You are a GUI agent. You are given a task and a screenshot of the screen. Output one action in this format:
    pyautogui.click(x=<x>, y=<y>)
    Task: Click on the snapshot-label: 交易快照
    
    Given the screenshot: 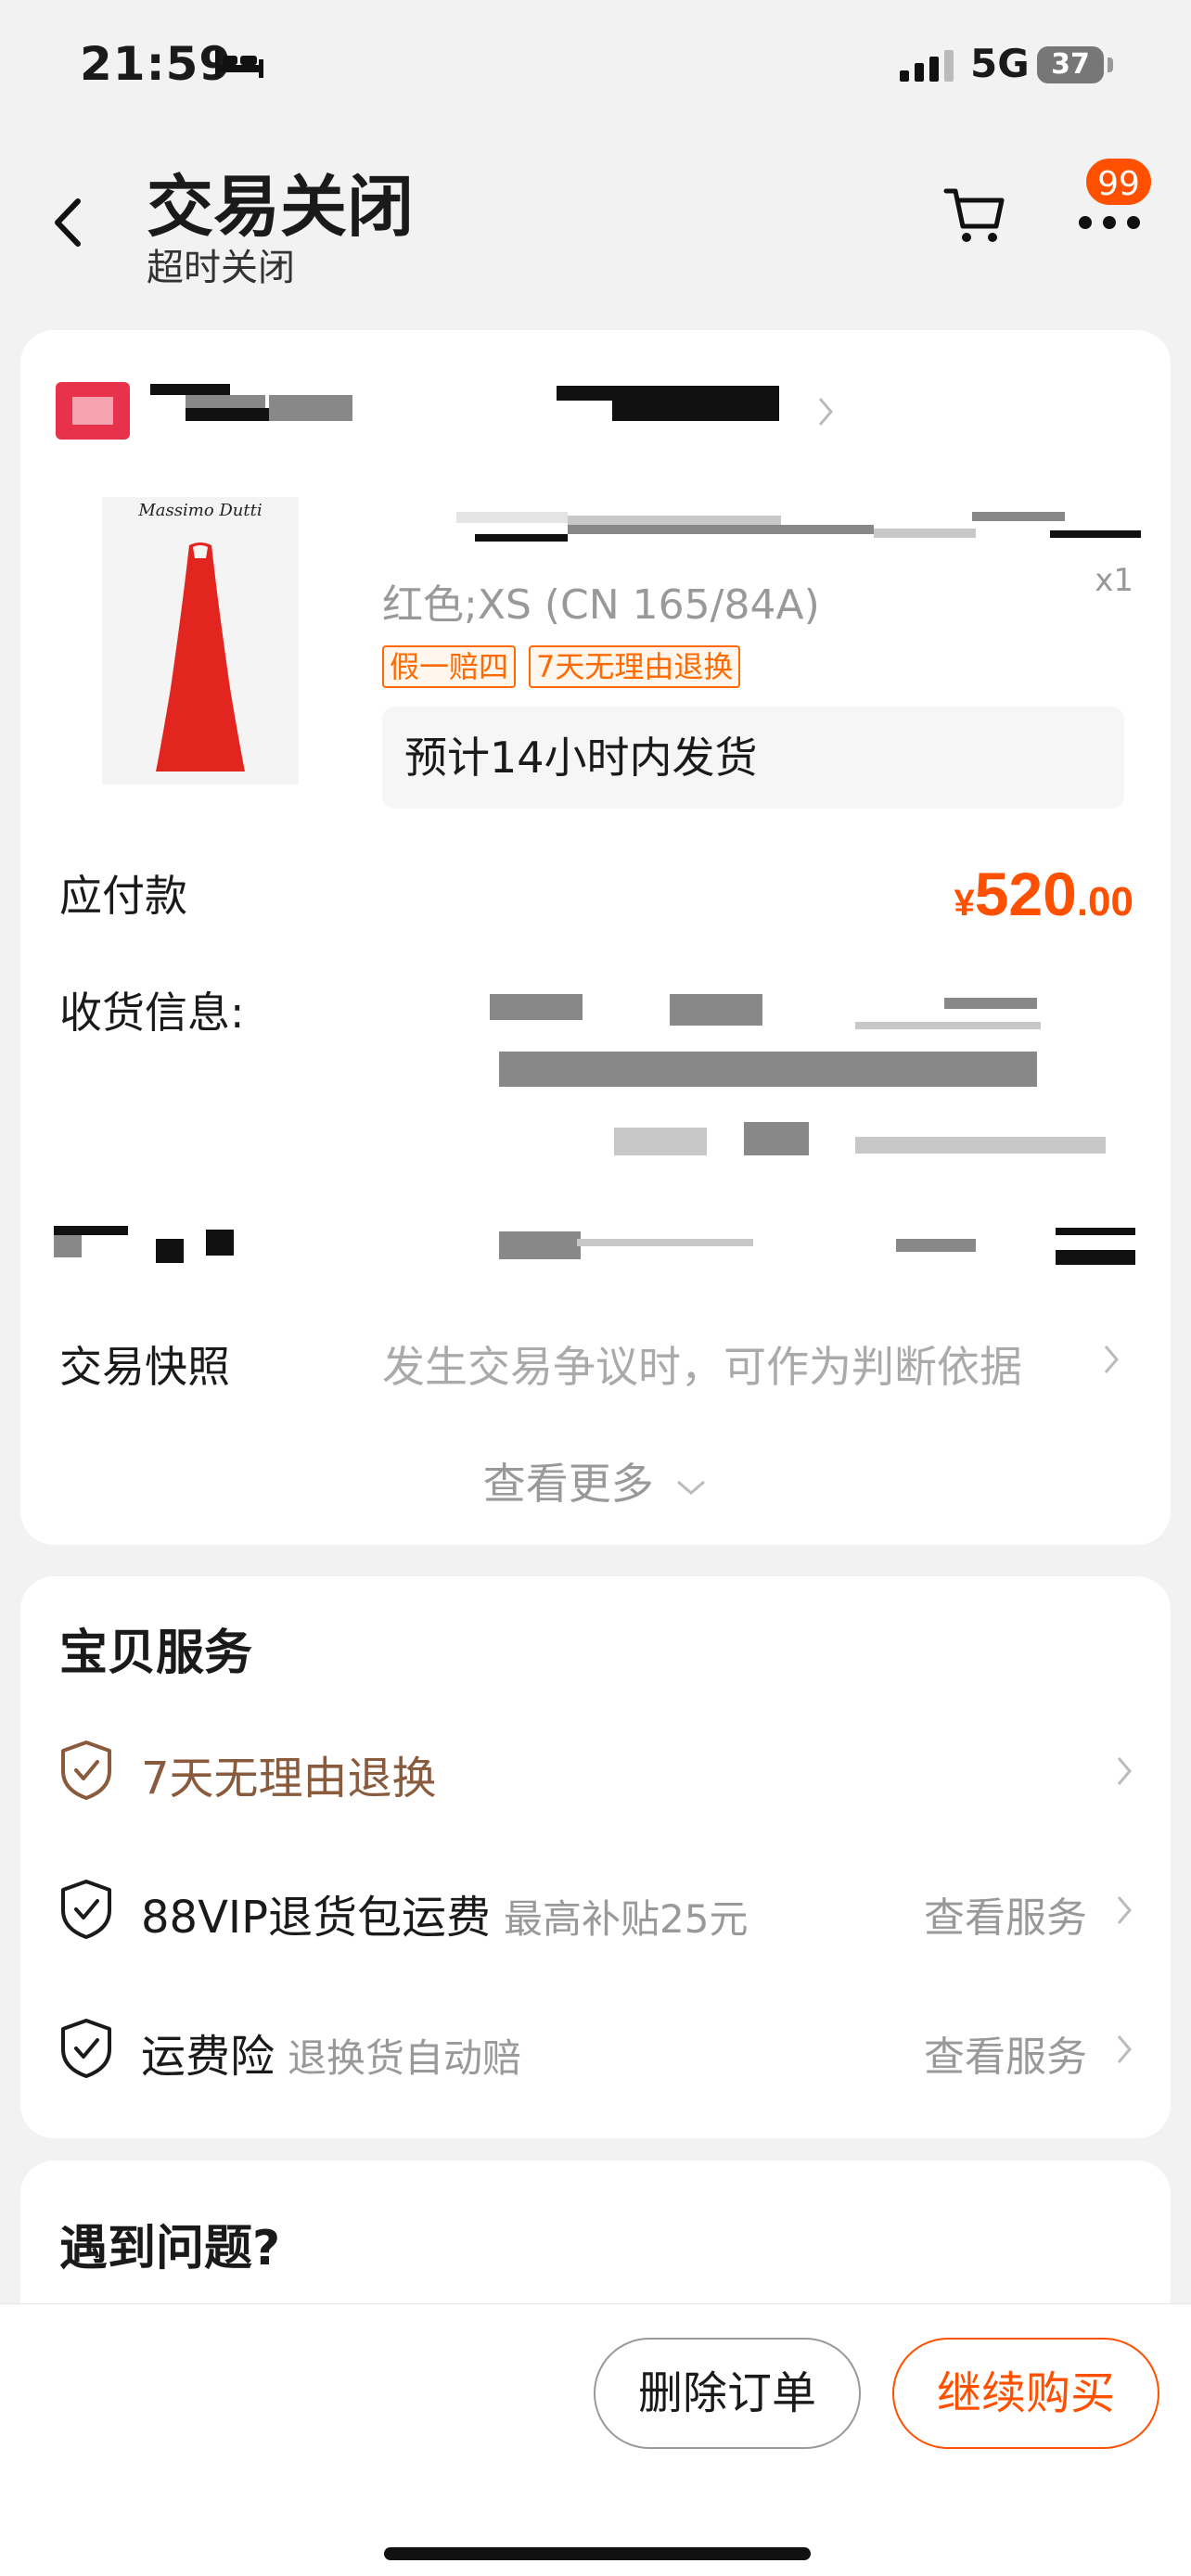 What is the action you would take?
    pyautogui.click(x=145, y=1364)
    